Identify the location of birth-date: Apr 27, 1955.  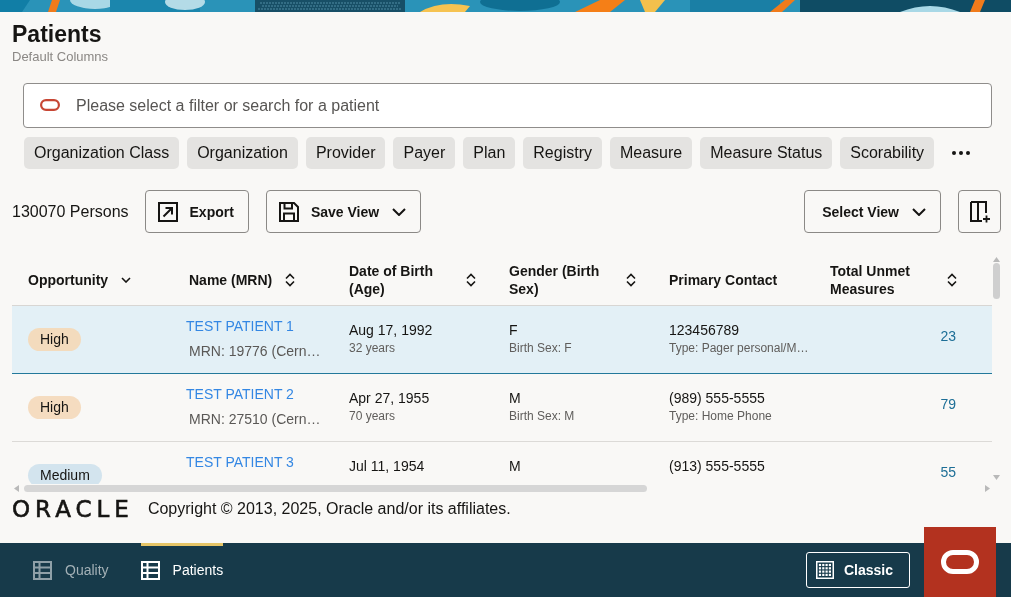
(389, 398).